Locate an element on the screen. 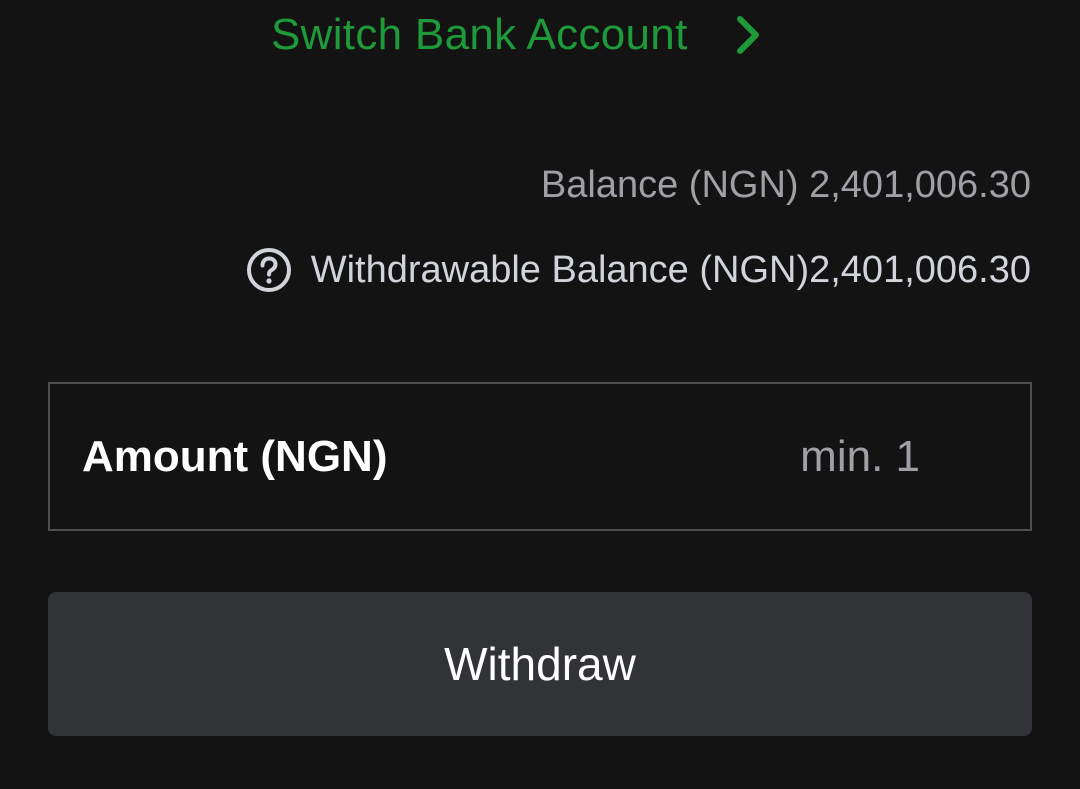 The height and width of the screenshot is (789, 1080). chevron-right-icon is located at coordinates (748, 35).